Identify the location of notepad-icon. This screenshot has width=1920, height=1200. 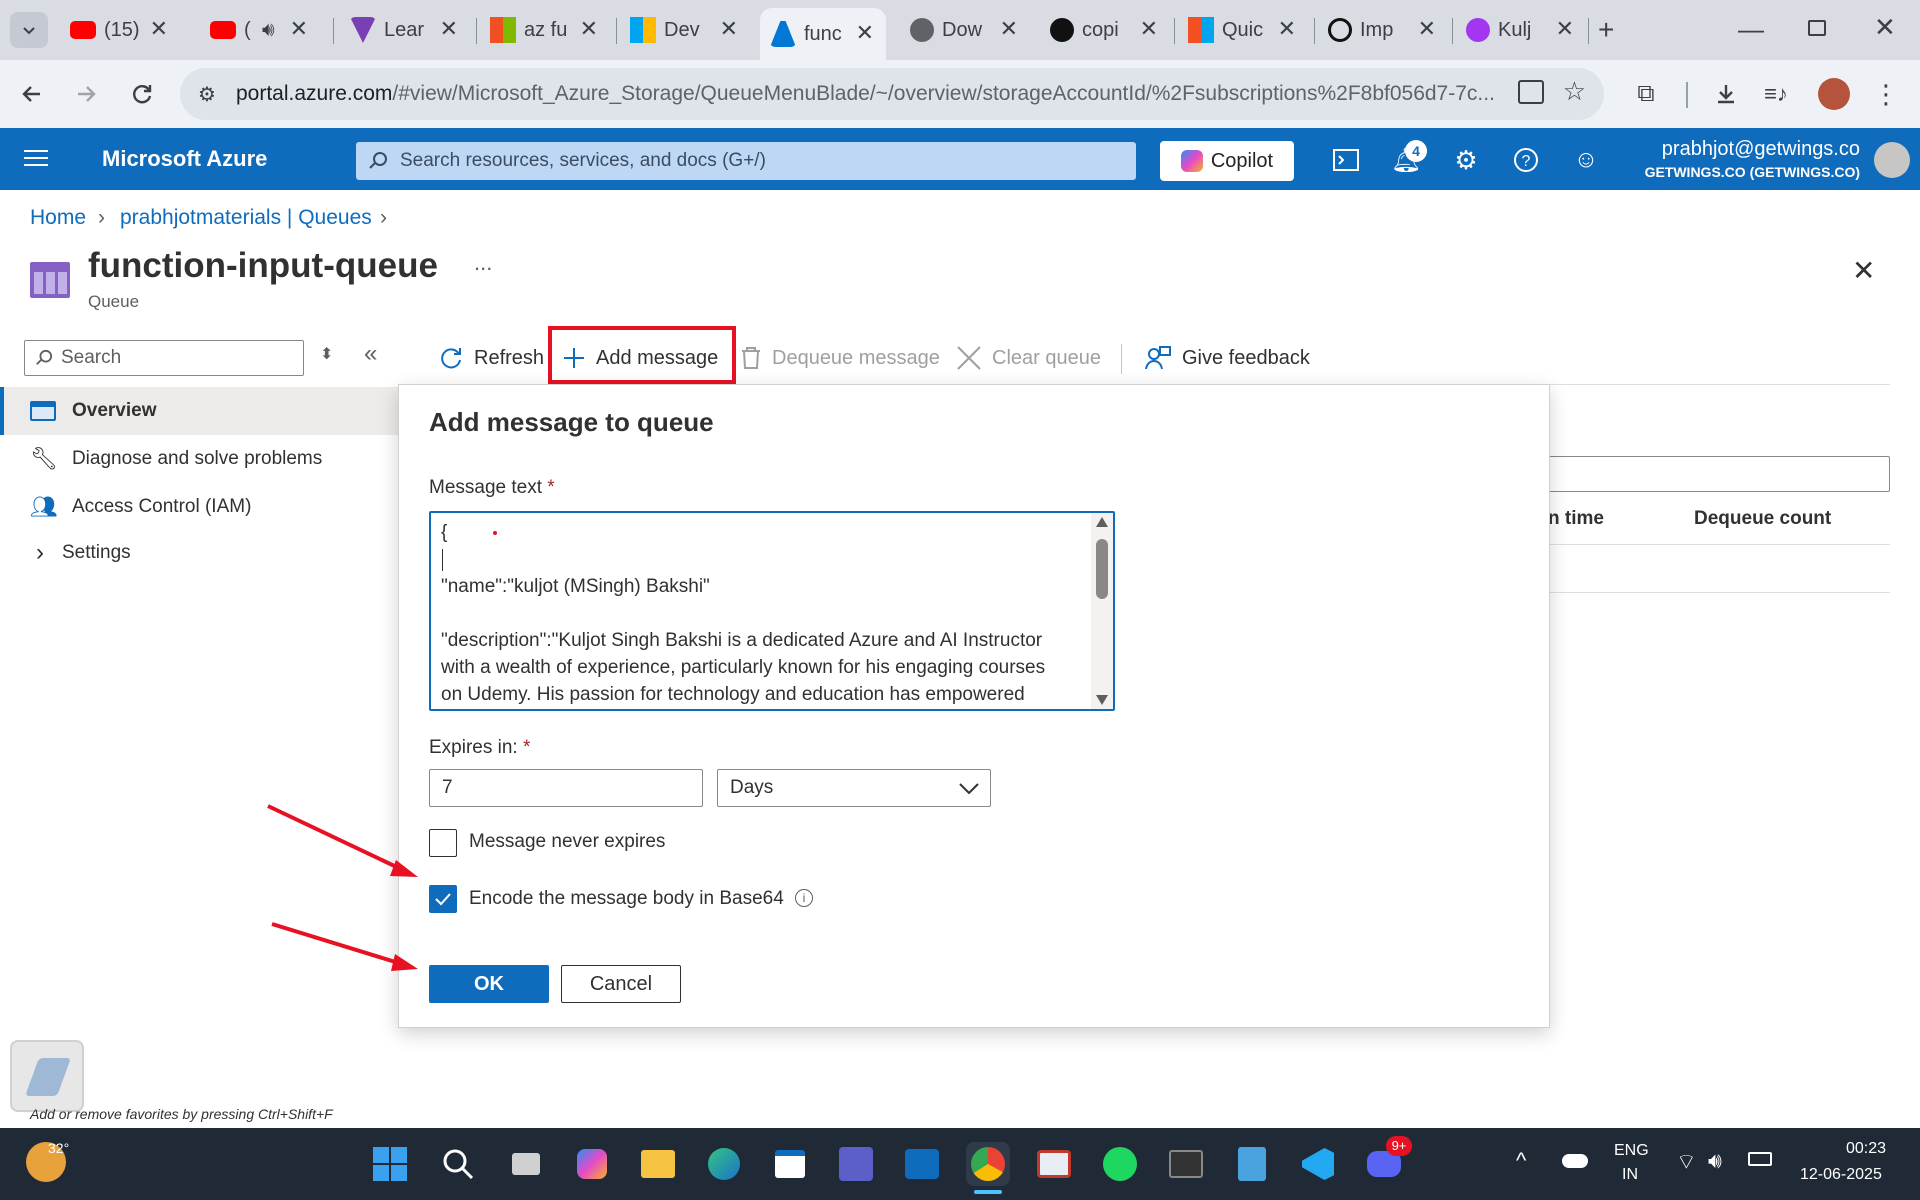
(1252, 1164).